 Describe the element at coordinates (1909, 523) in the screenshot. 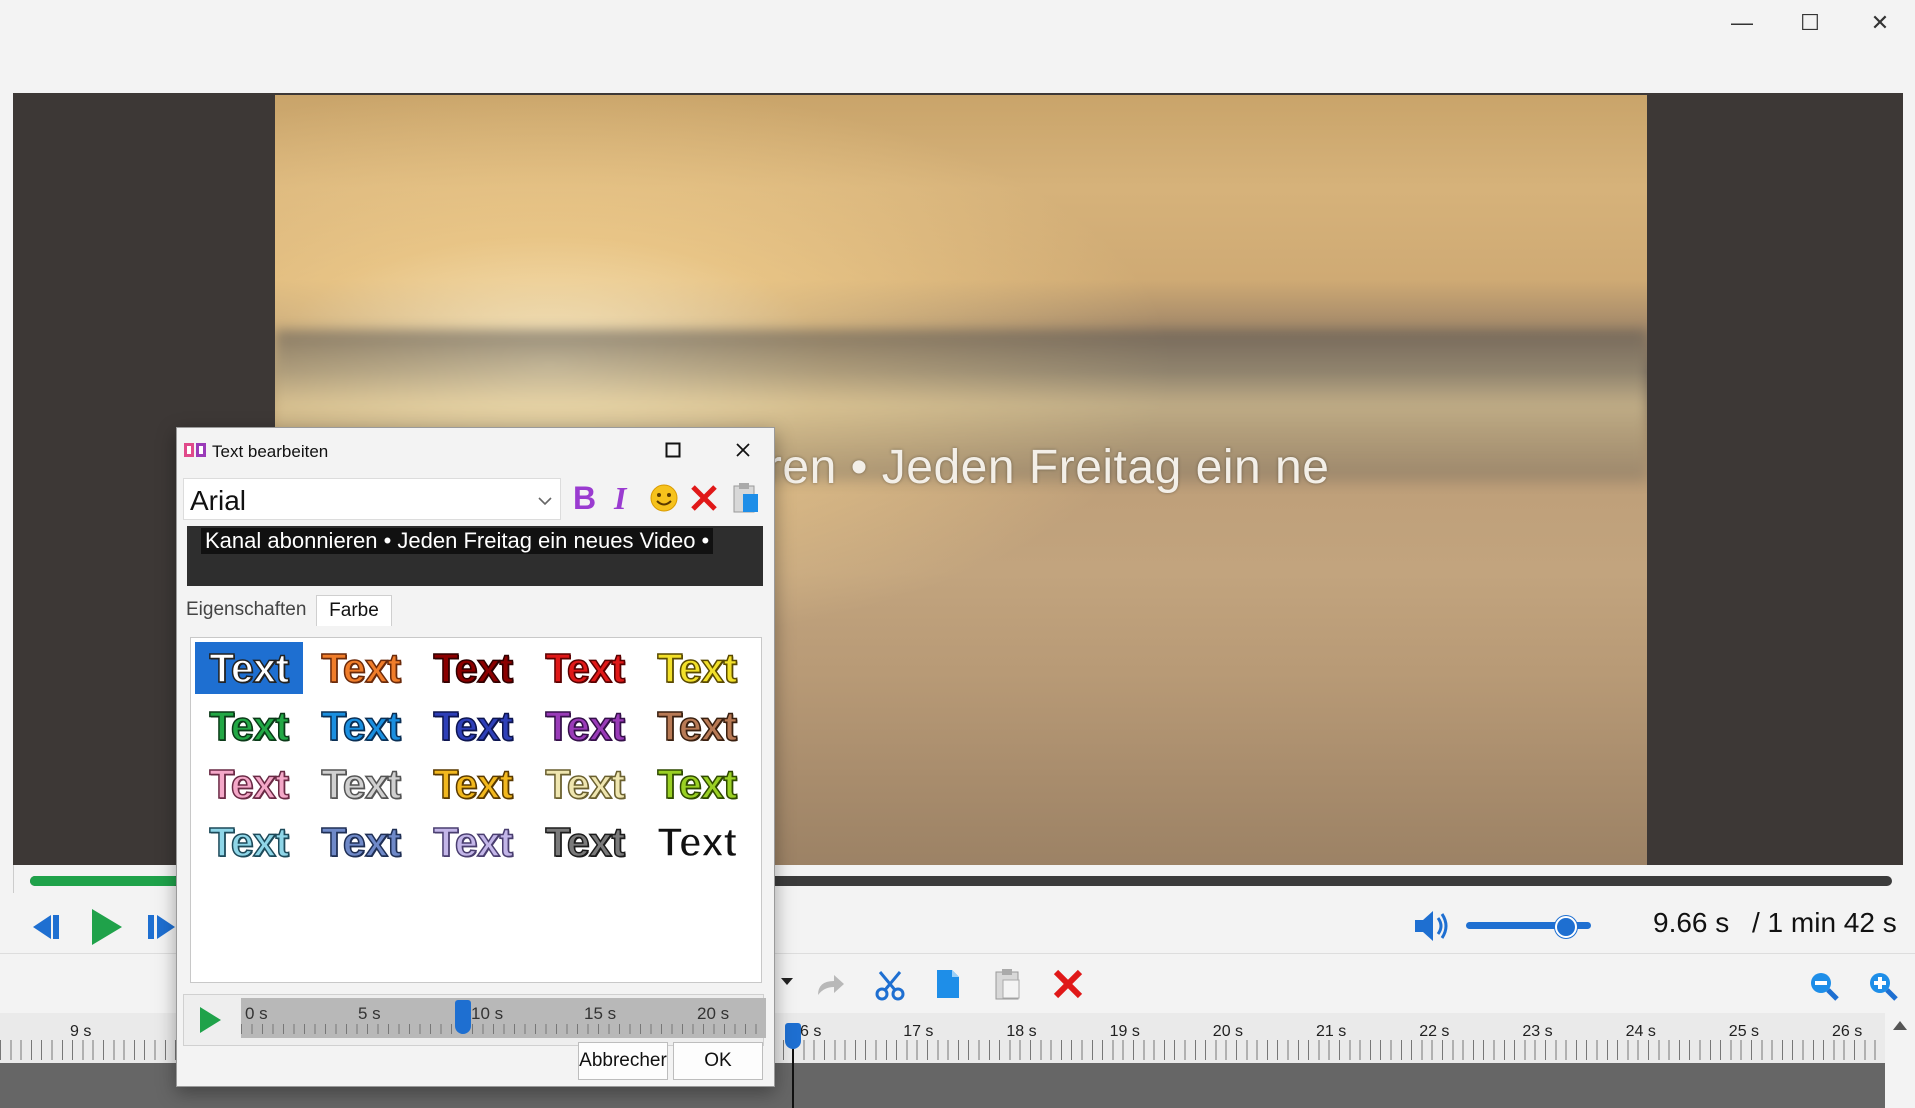

I see `right-panel-edge` at that location.